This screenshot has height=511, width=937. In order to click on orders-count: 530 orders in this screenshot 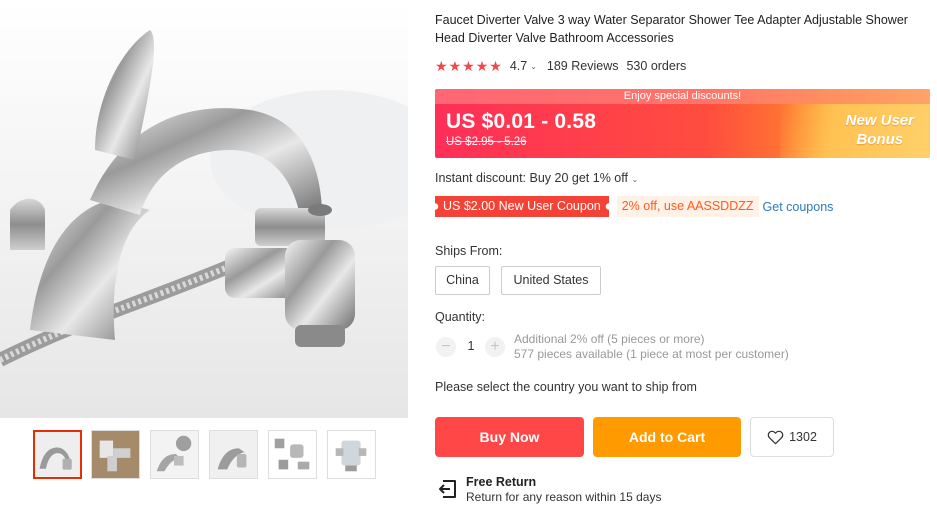, I will do `click(656, 66)`.